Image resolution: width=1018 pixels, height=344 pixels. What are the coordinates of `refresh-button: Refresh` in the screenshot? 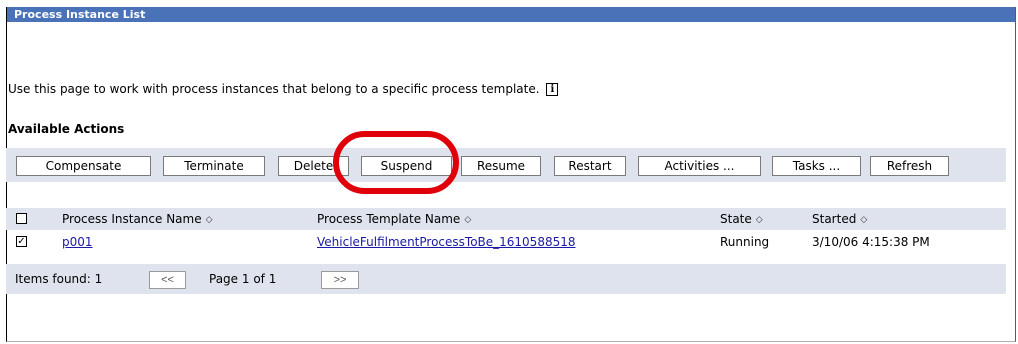 It's located at (909, 166).